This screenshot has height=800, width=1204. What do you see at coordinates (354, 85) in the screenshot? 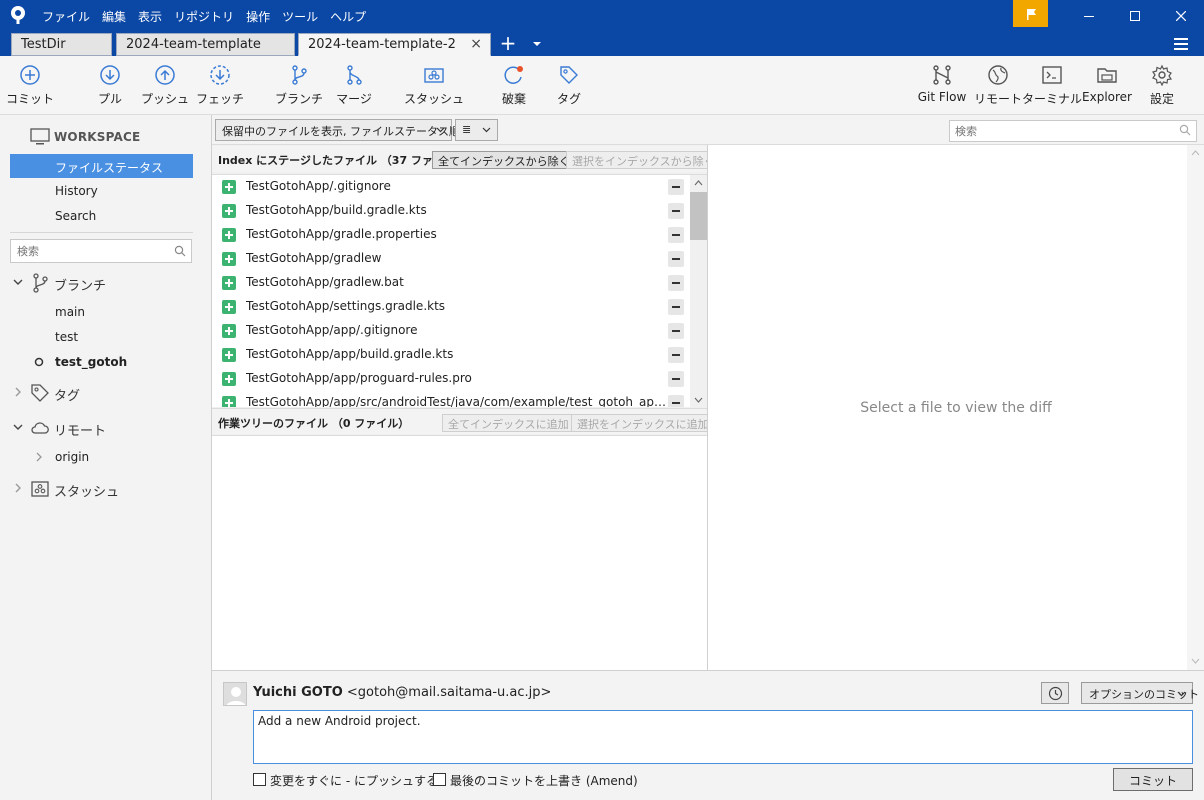
I see `merge-button: マージ` at bounding box center [354, 85].